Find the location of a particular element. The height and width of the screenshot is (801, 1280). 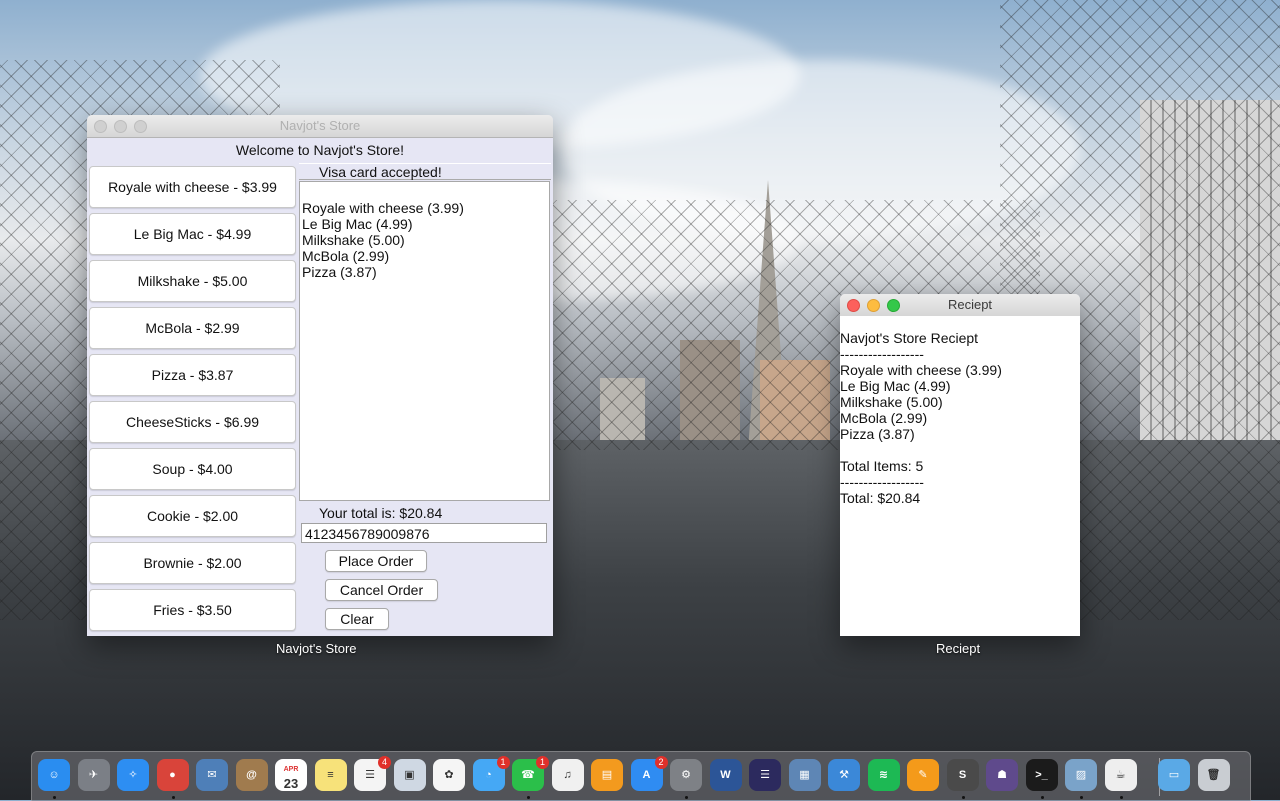

order-line: McBola (2.99) is located at coordinates (346, 256).